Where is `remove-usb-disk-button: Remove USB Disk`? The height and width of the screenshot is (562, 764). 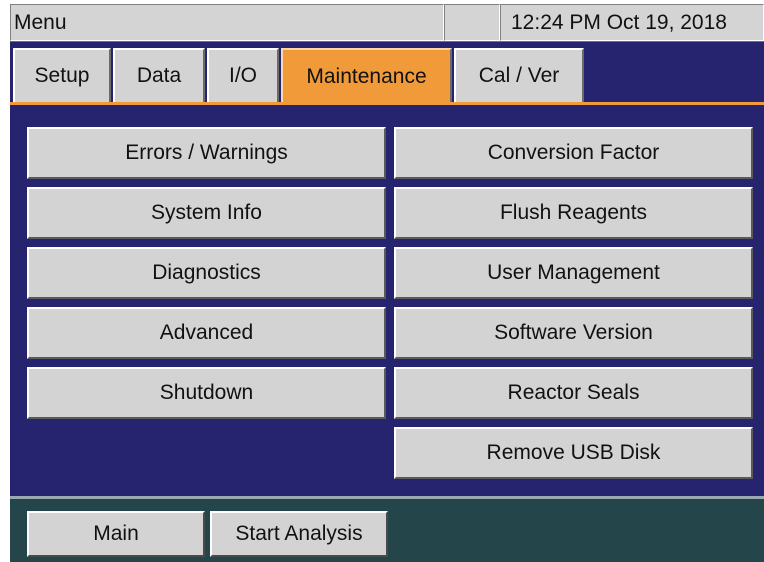 remove-usb-disk-button: Remove USB Disk is located at coordinates (573, 453).